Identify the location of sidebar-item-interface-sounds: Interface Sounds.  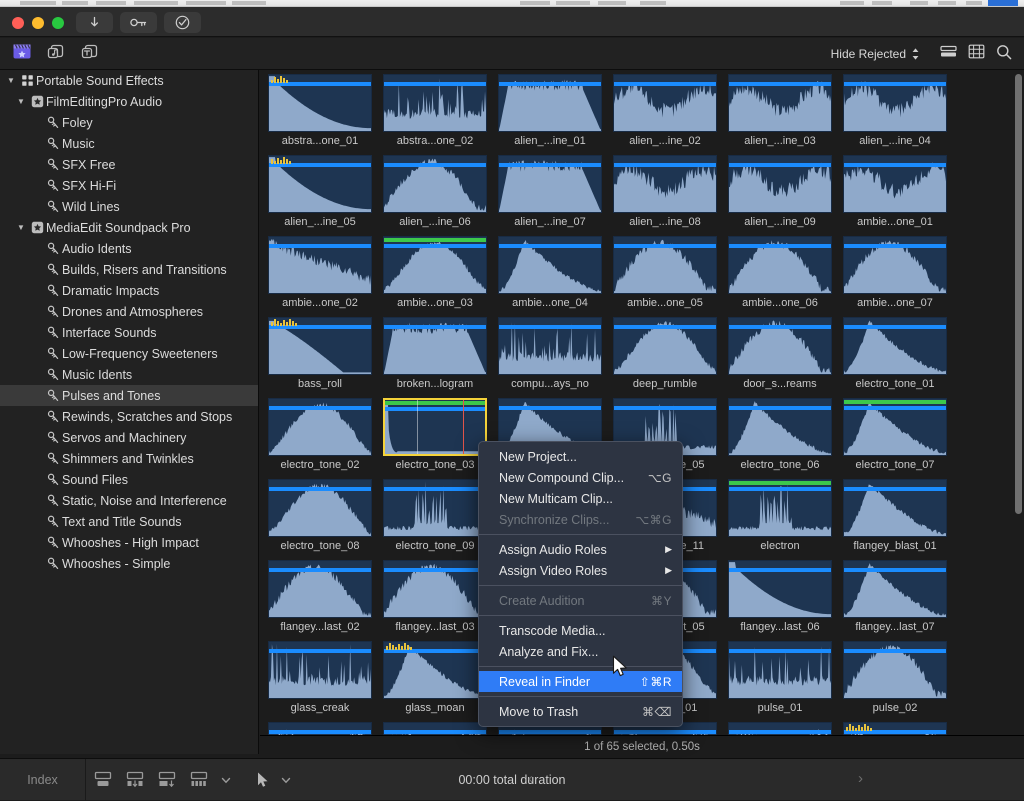
(129, 332).